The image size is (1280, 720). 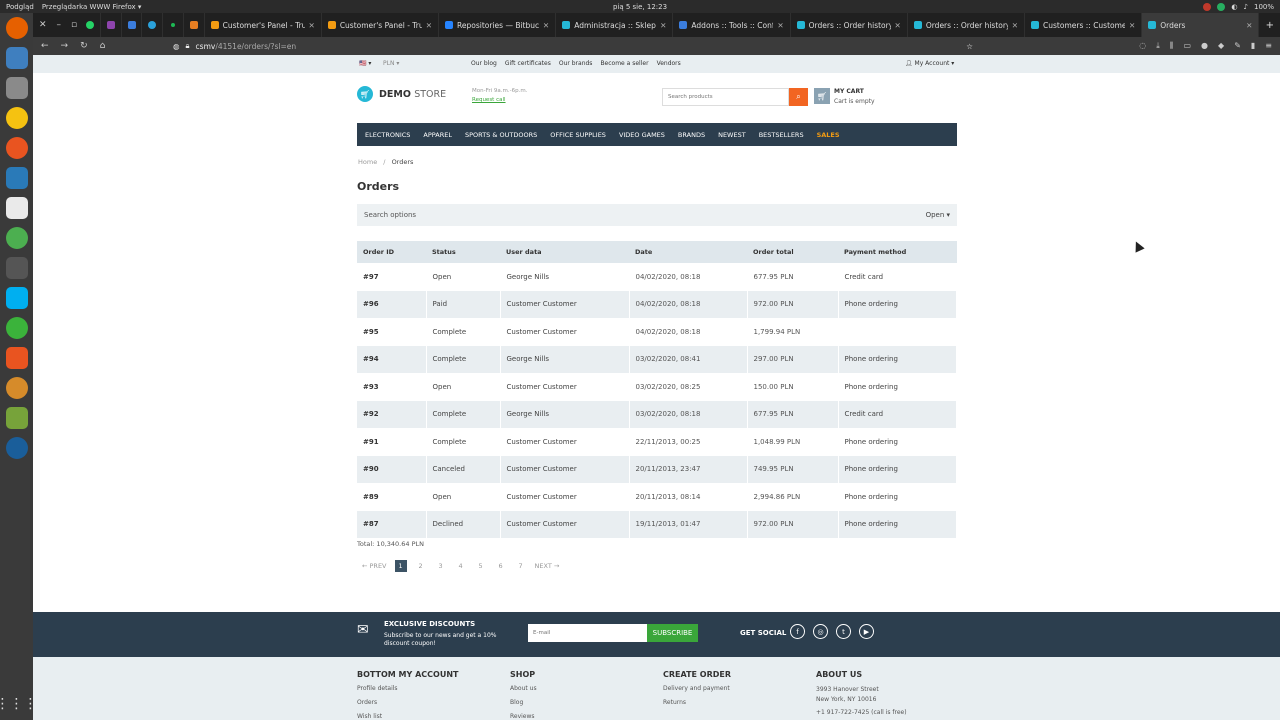 What do you see at coordinates (615, 25) in the screenshot?
I see `tab-3: Administracja :: Sklepy & ✕` at bounding box center [615, 25].